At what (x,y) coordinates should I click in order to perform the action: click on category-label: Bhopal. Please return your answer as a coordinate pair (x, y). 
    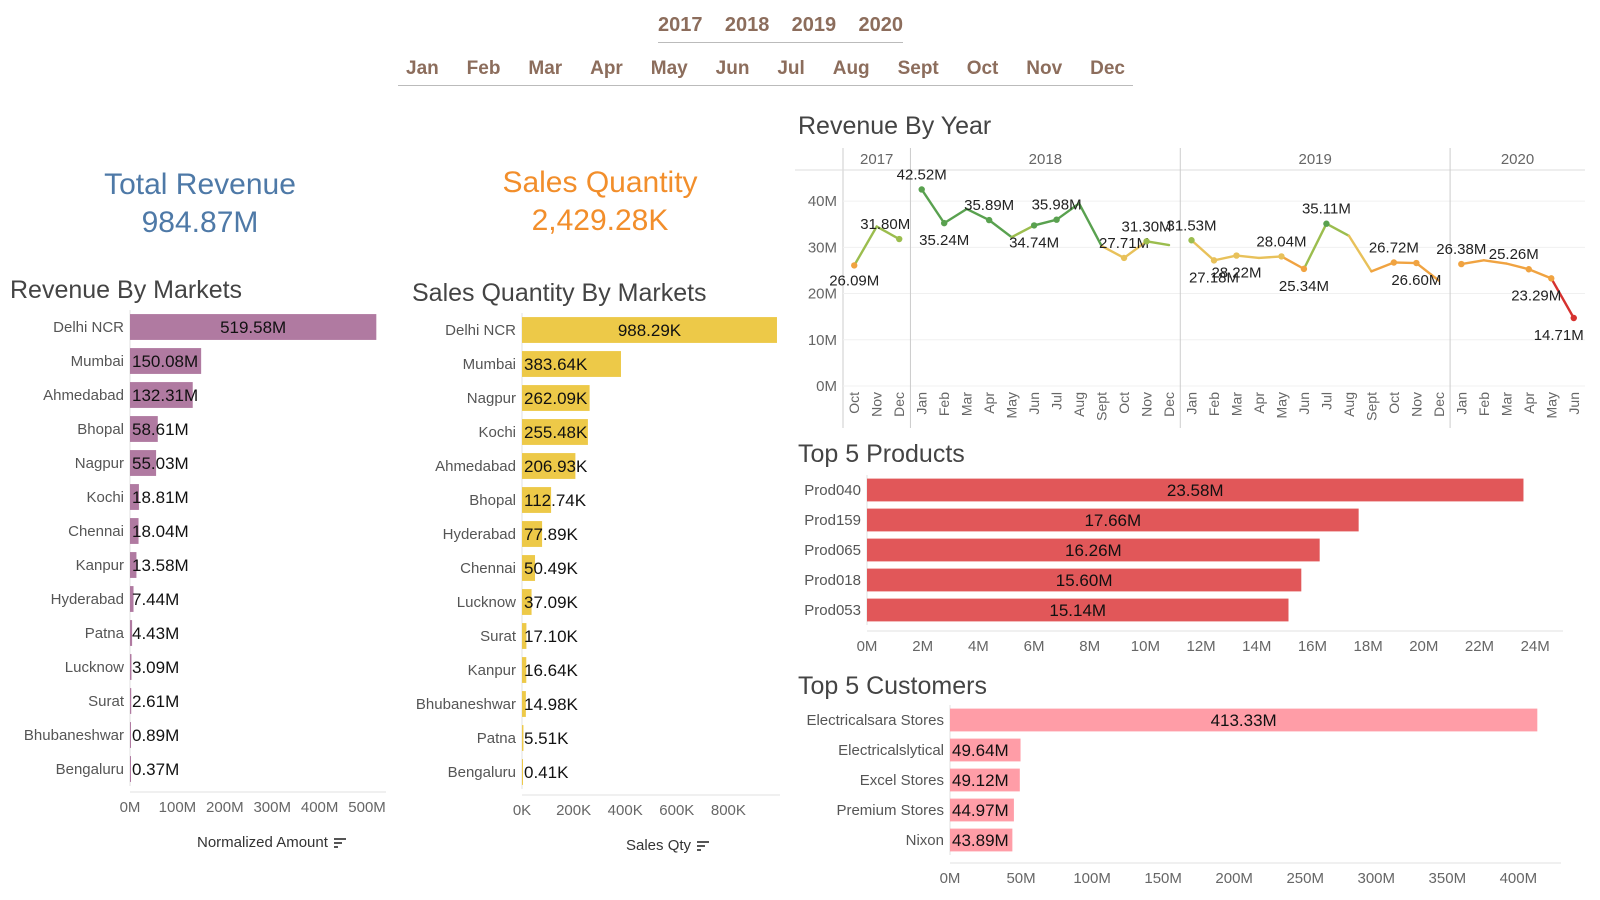
    Looking at the image, I should click on (492, 500).